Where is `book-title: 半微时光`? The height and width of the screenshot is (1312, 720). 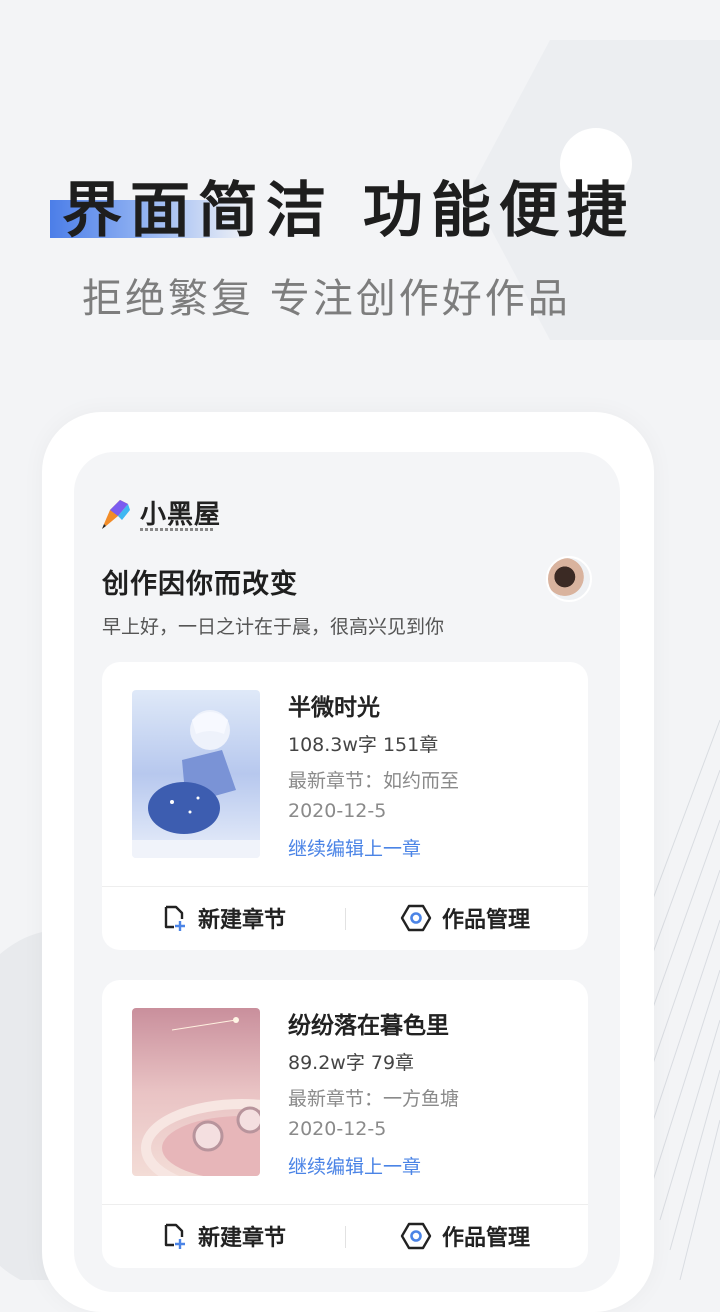 book-title: 半微时光 is located at coordinates (334, 705).